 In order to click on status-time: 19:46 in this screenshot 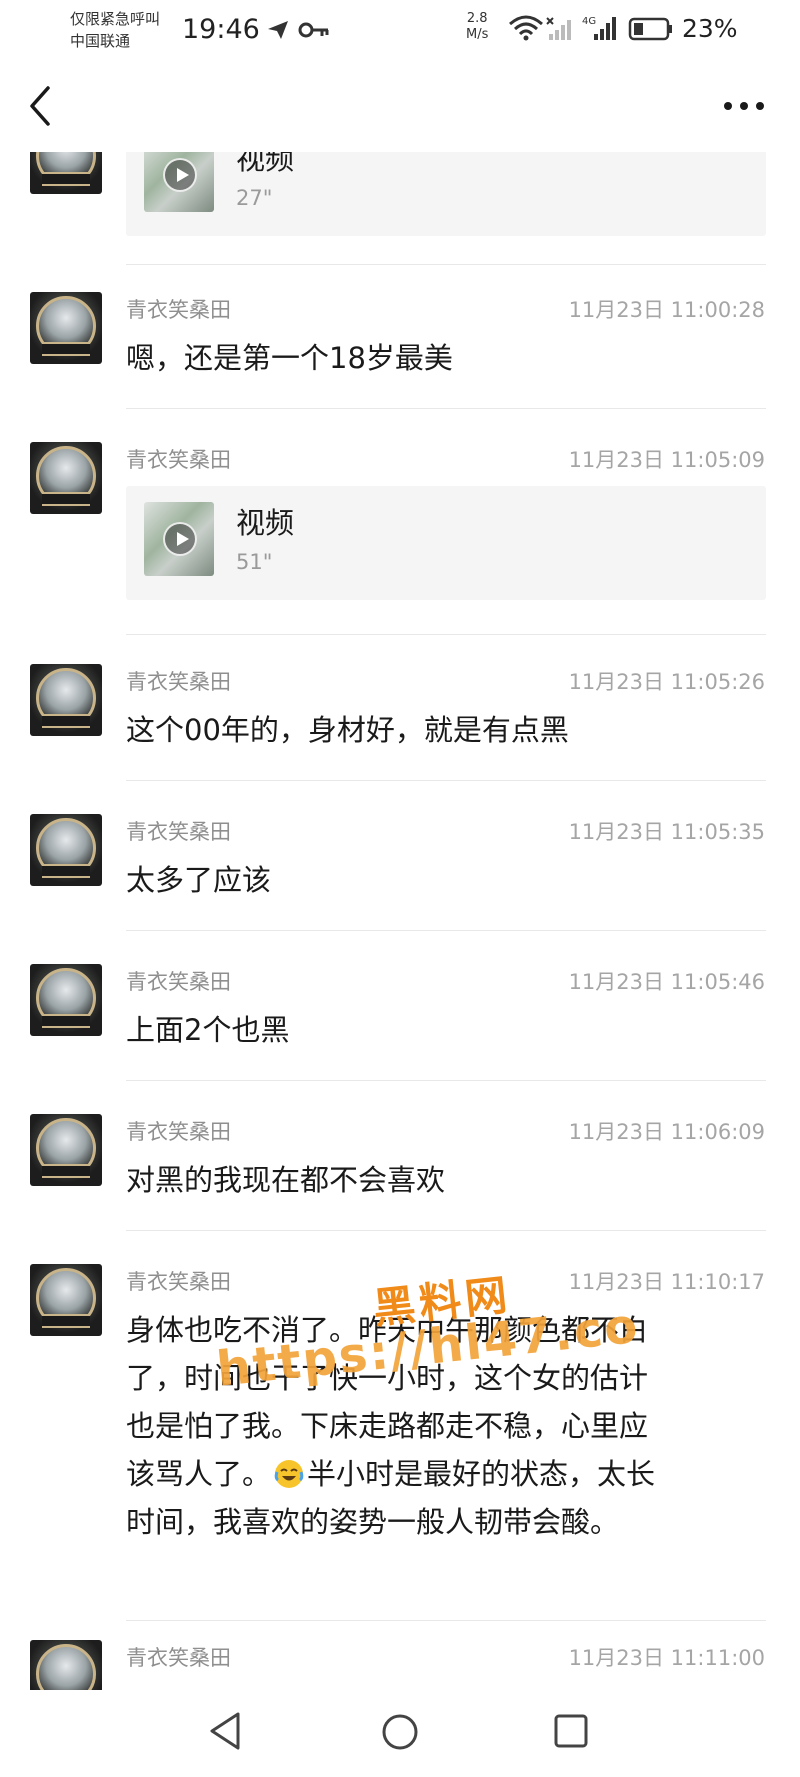, I will do `click(221, 29)`.